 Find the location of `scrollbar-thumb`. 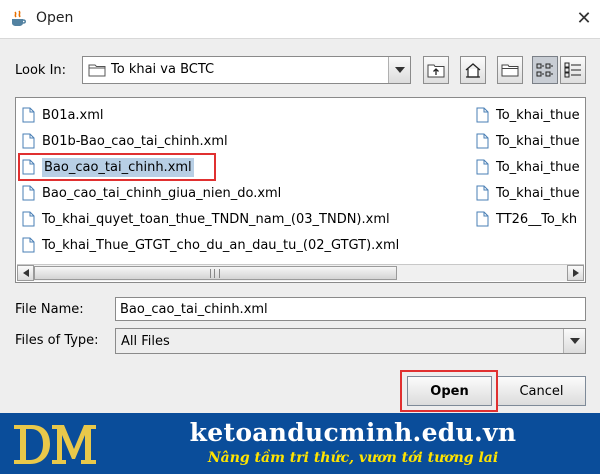

scrollbar-thumb is located at coordinates (215, 273).